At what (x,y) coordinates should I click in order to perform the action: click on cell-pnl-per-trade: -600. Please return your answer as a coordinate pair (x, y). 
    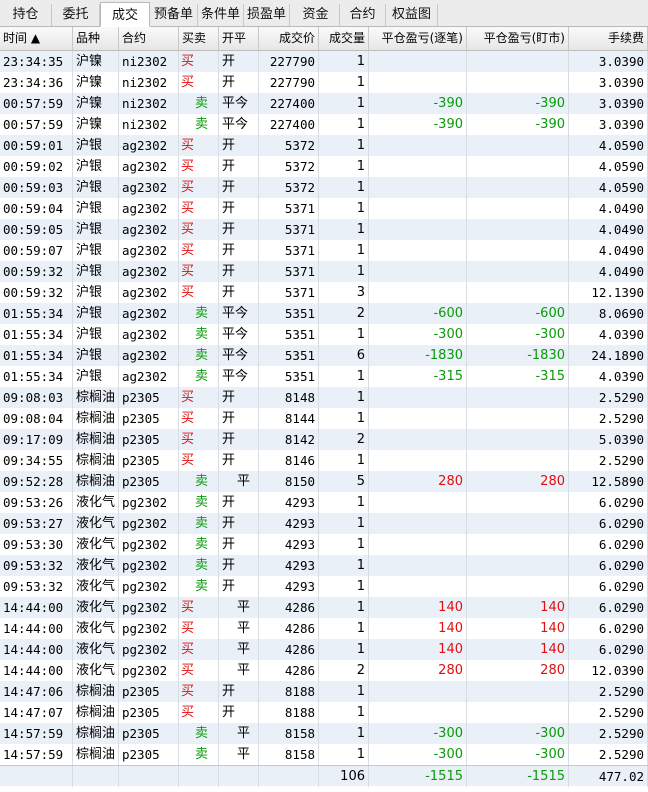
    Looking at the image, I should click on (418, 313).